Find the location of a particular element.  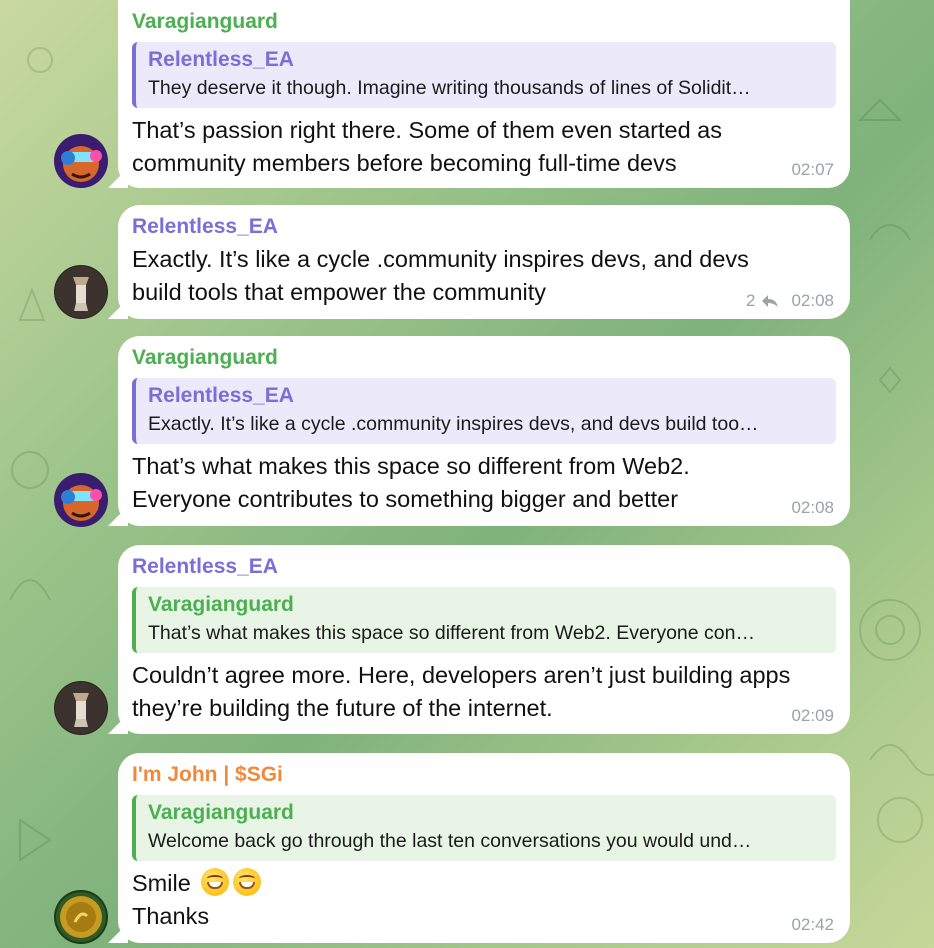

message-meta: 02:42 is located at coordinates (812, 925).